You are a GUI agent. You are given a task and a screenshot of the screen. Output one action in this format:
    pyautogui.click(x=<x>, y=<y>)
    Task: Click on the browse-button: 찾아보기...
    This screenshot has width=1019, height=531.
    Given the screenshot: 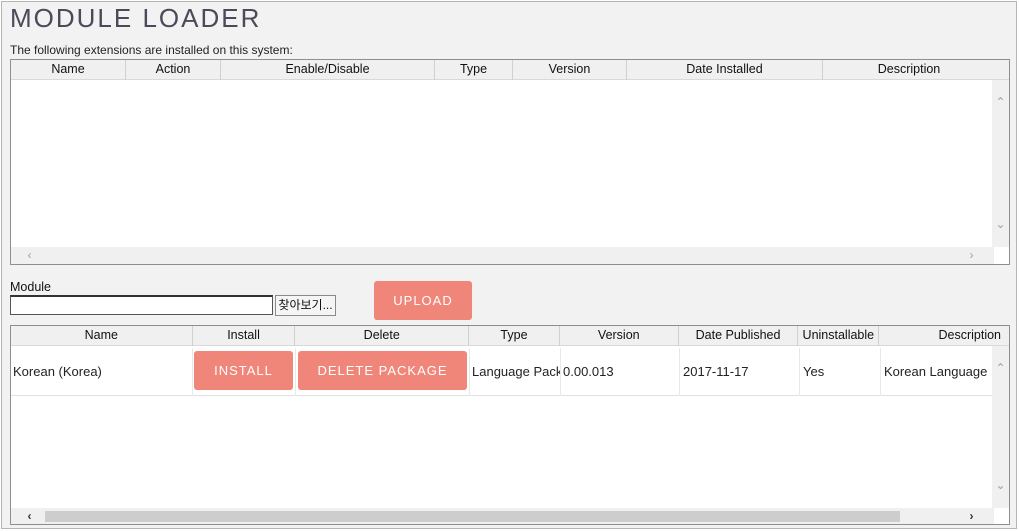 What is the action you would take?
    pyautogui.click(x=305, y=305)
    